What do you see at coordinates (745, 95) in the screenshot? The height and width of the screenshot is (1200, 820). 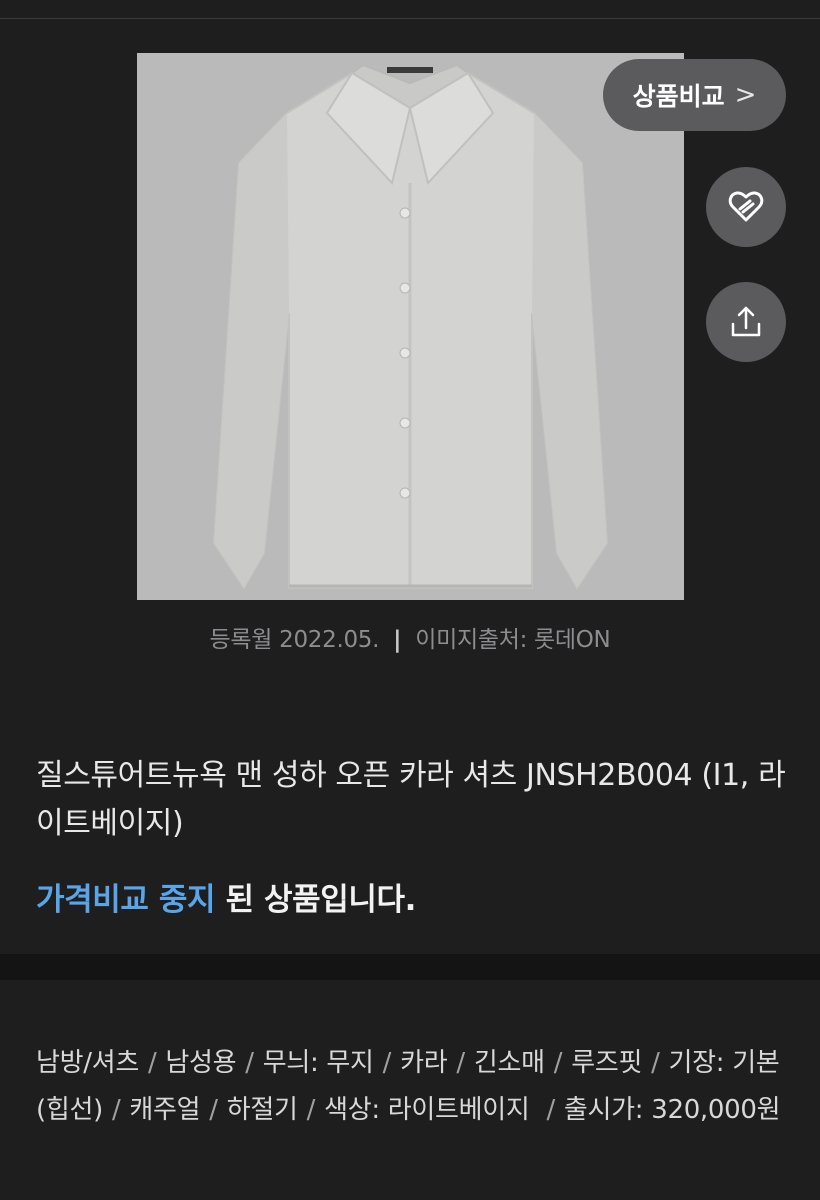 I see `chevron-right-icon: >` at bounding box center [745, 95].